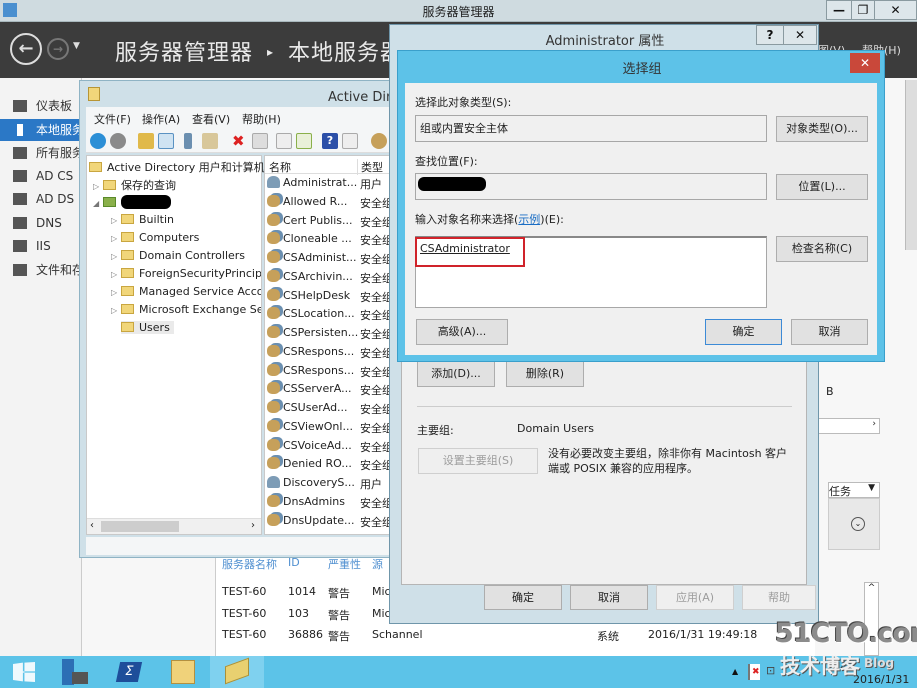  Describe the element at coordinates (332, 298) in the screenshot. I see `list-item: CSHelpDesk 安全组` at that location.